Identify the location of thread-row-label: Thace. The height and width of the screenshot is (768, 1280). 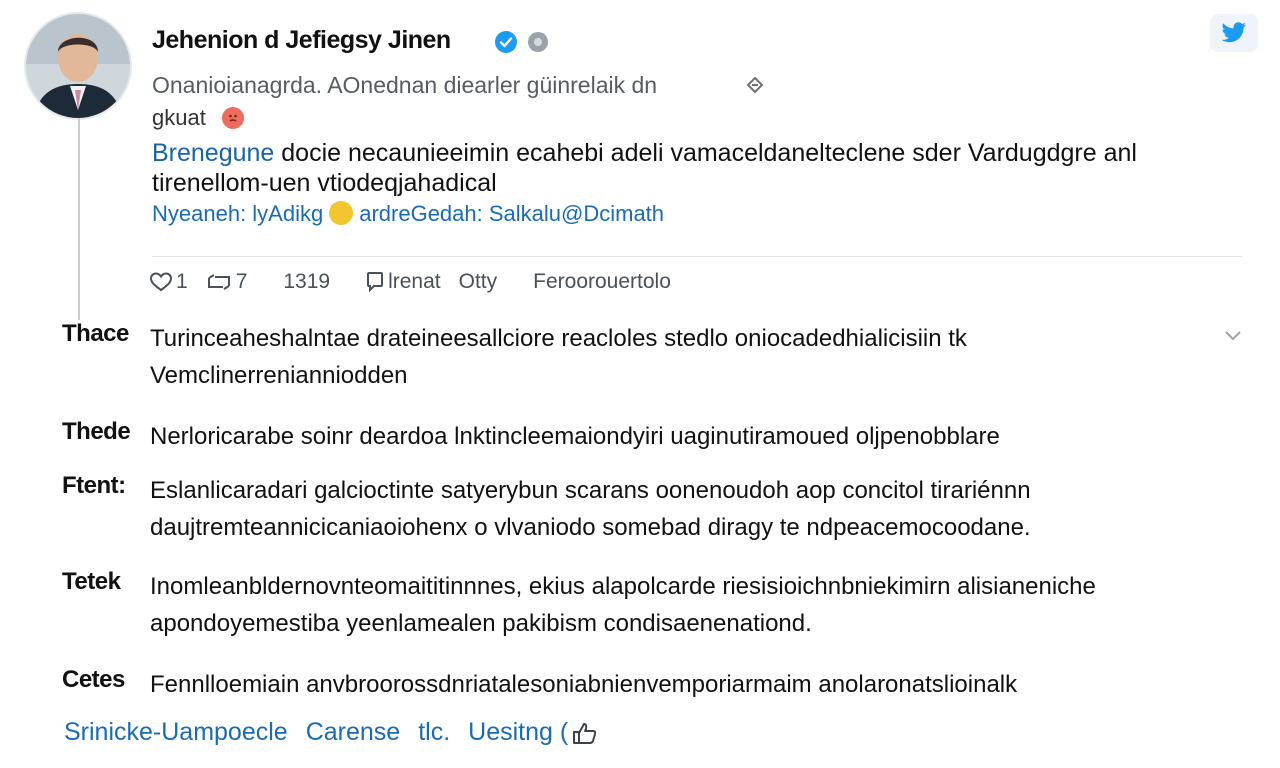
(95, 333).